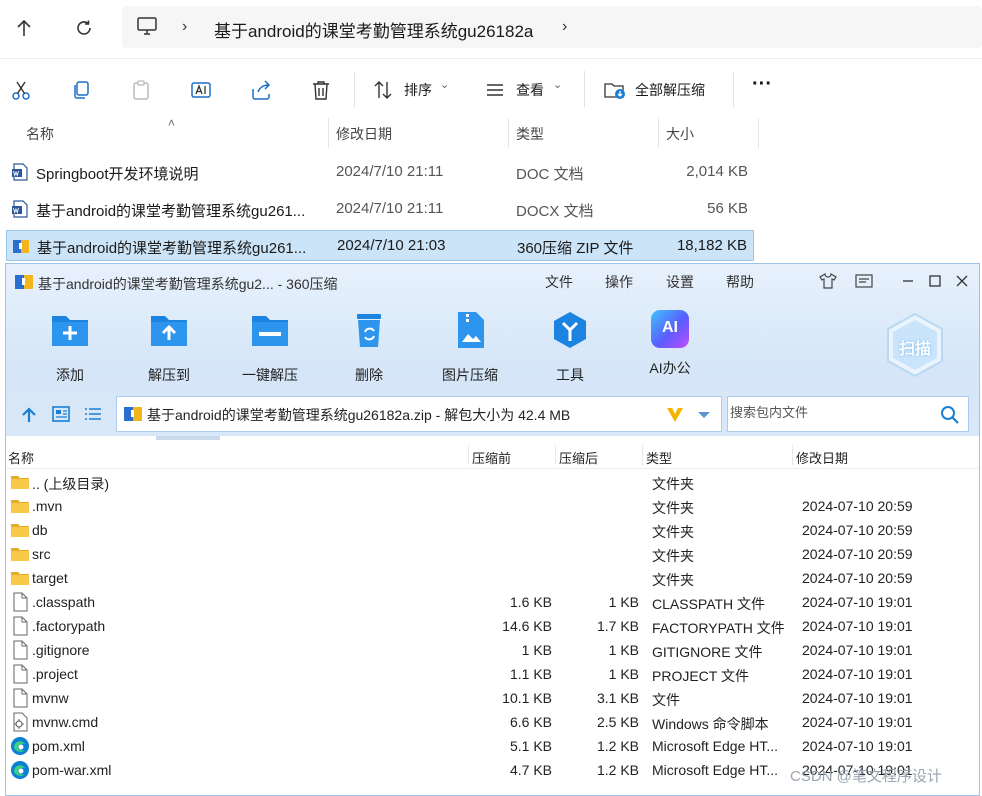 This screenshot has height=796, width=982. I want to click on copy-icon, so click(81, 90).